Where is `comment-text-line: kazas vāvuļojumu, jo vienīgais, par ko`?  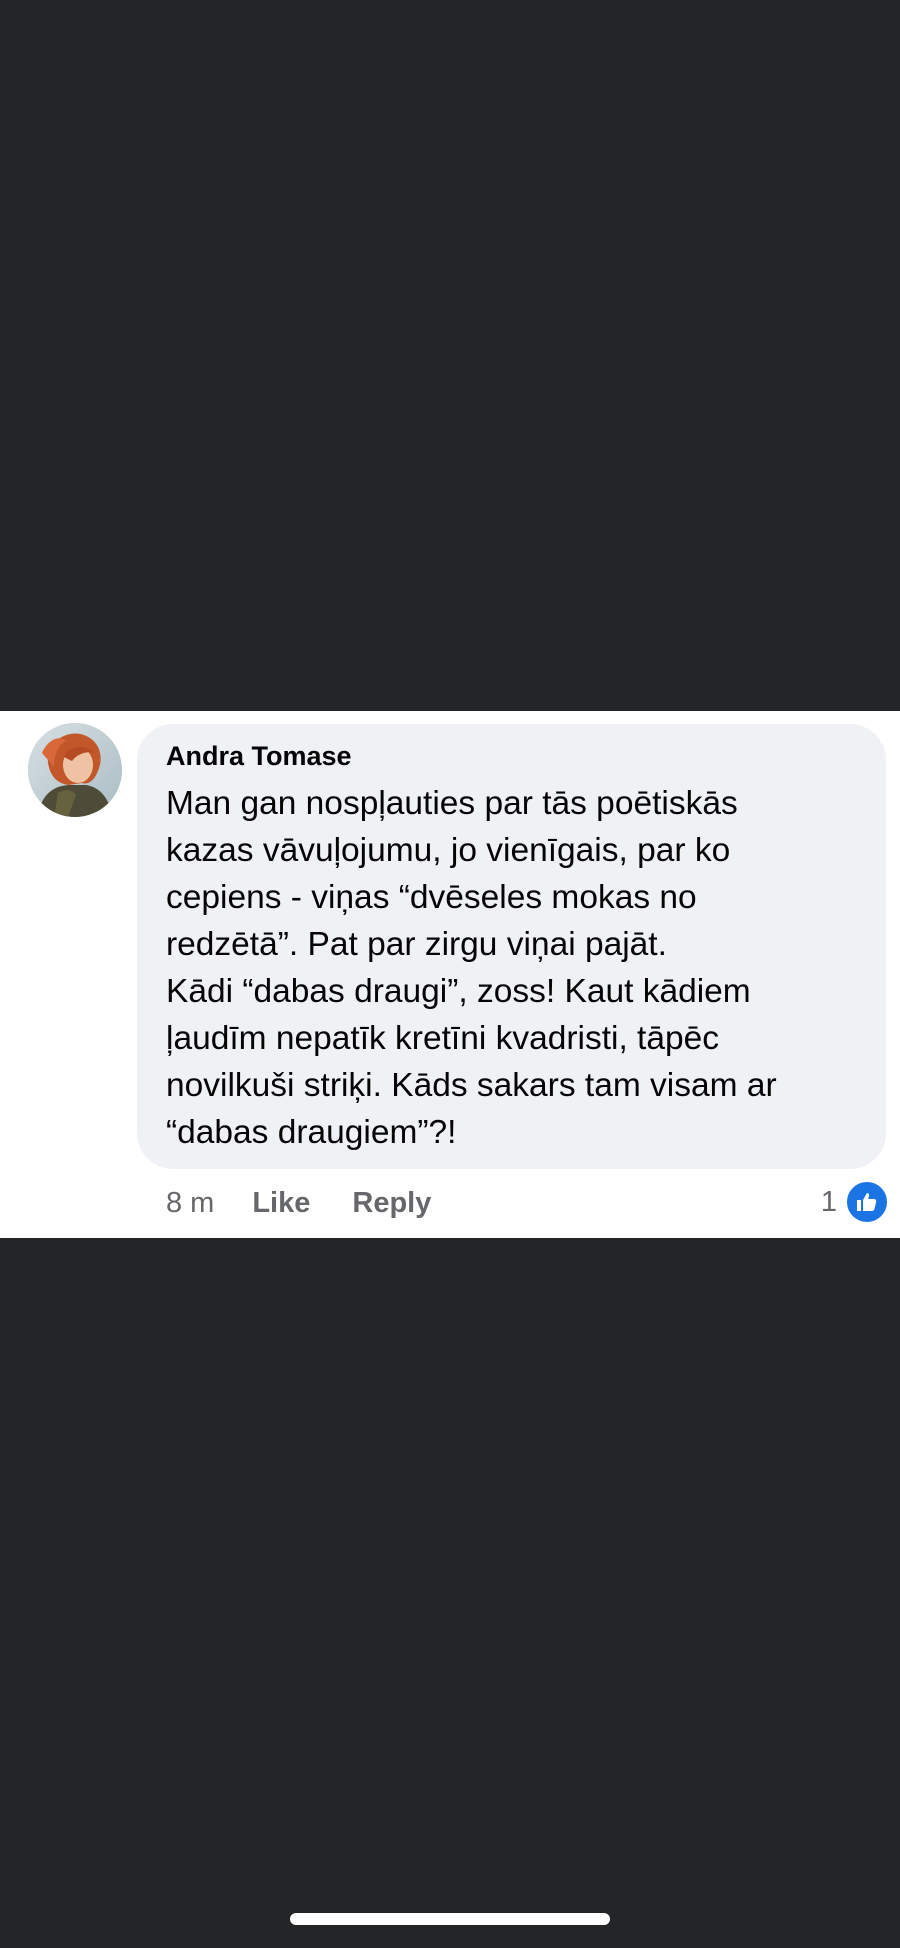
comment-text-line: kazas vāvuļojumu, jo vienīgais, par ko is located at coordinates (448, 850).